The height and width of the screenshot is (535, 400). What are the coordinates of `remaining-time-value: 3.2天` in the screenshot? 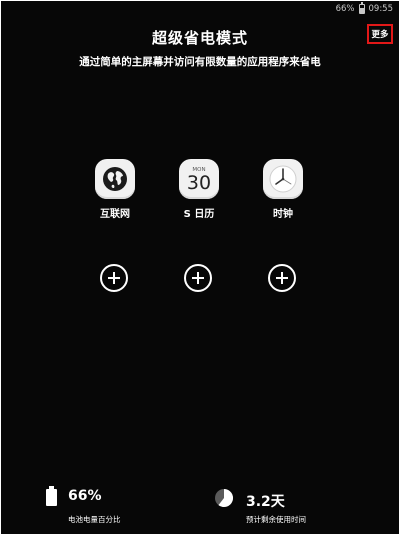 It's located at (265, 502).